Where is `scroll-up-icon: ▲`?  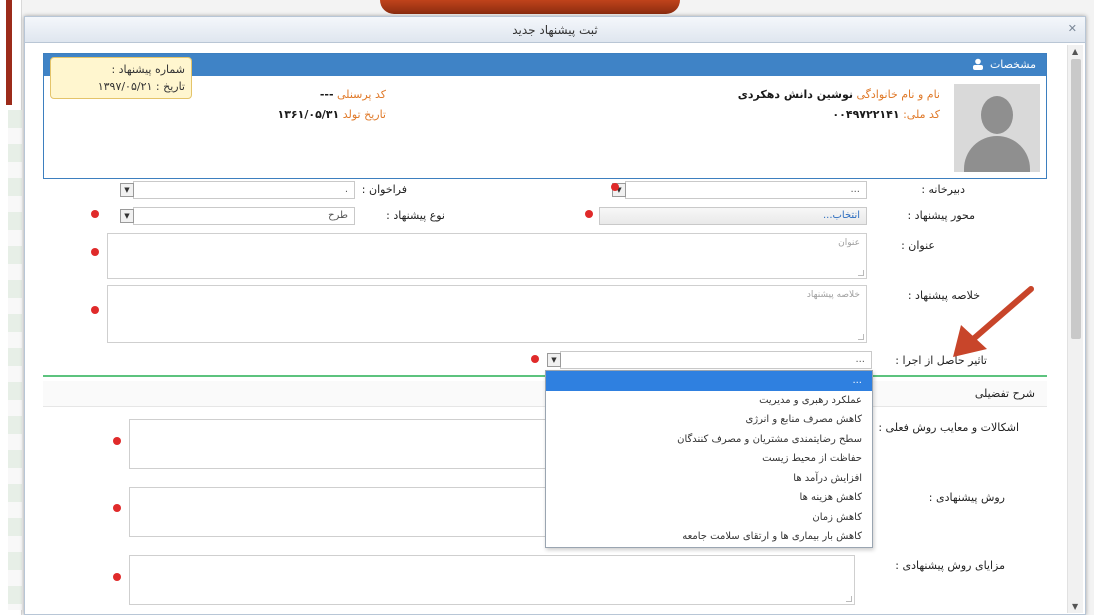
scroll-up-icon: ▲ is located at coordinates (1075, 51).